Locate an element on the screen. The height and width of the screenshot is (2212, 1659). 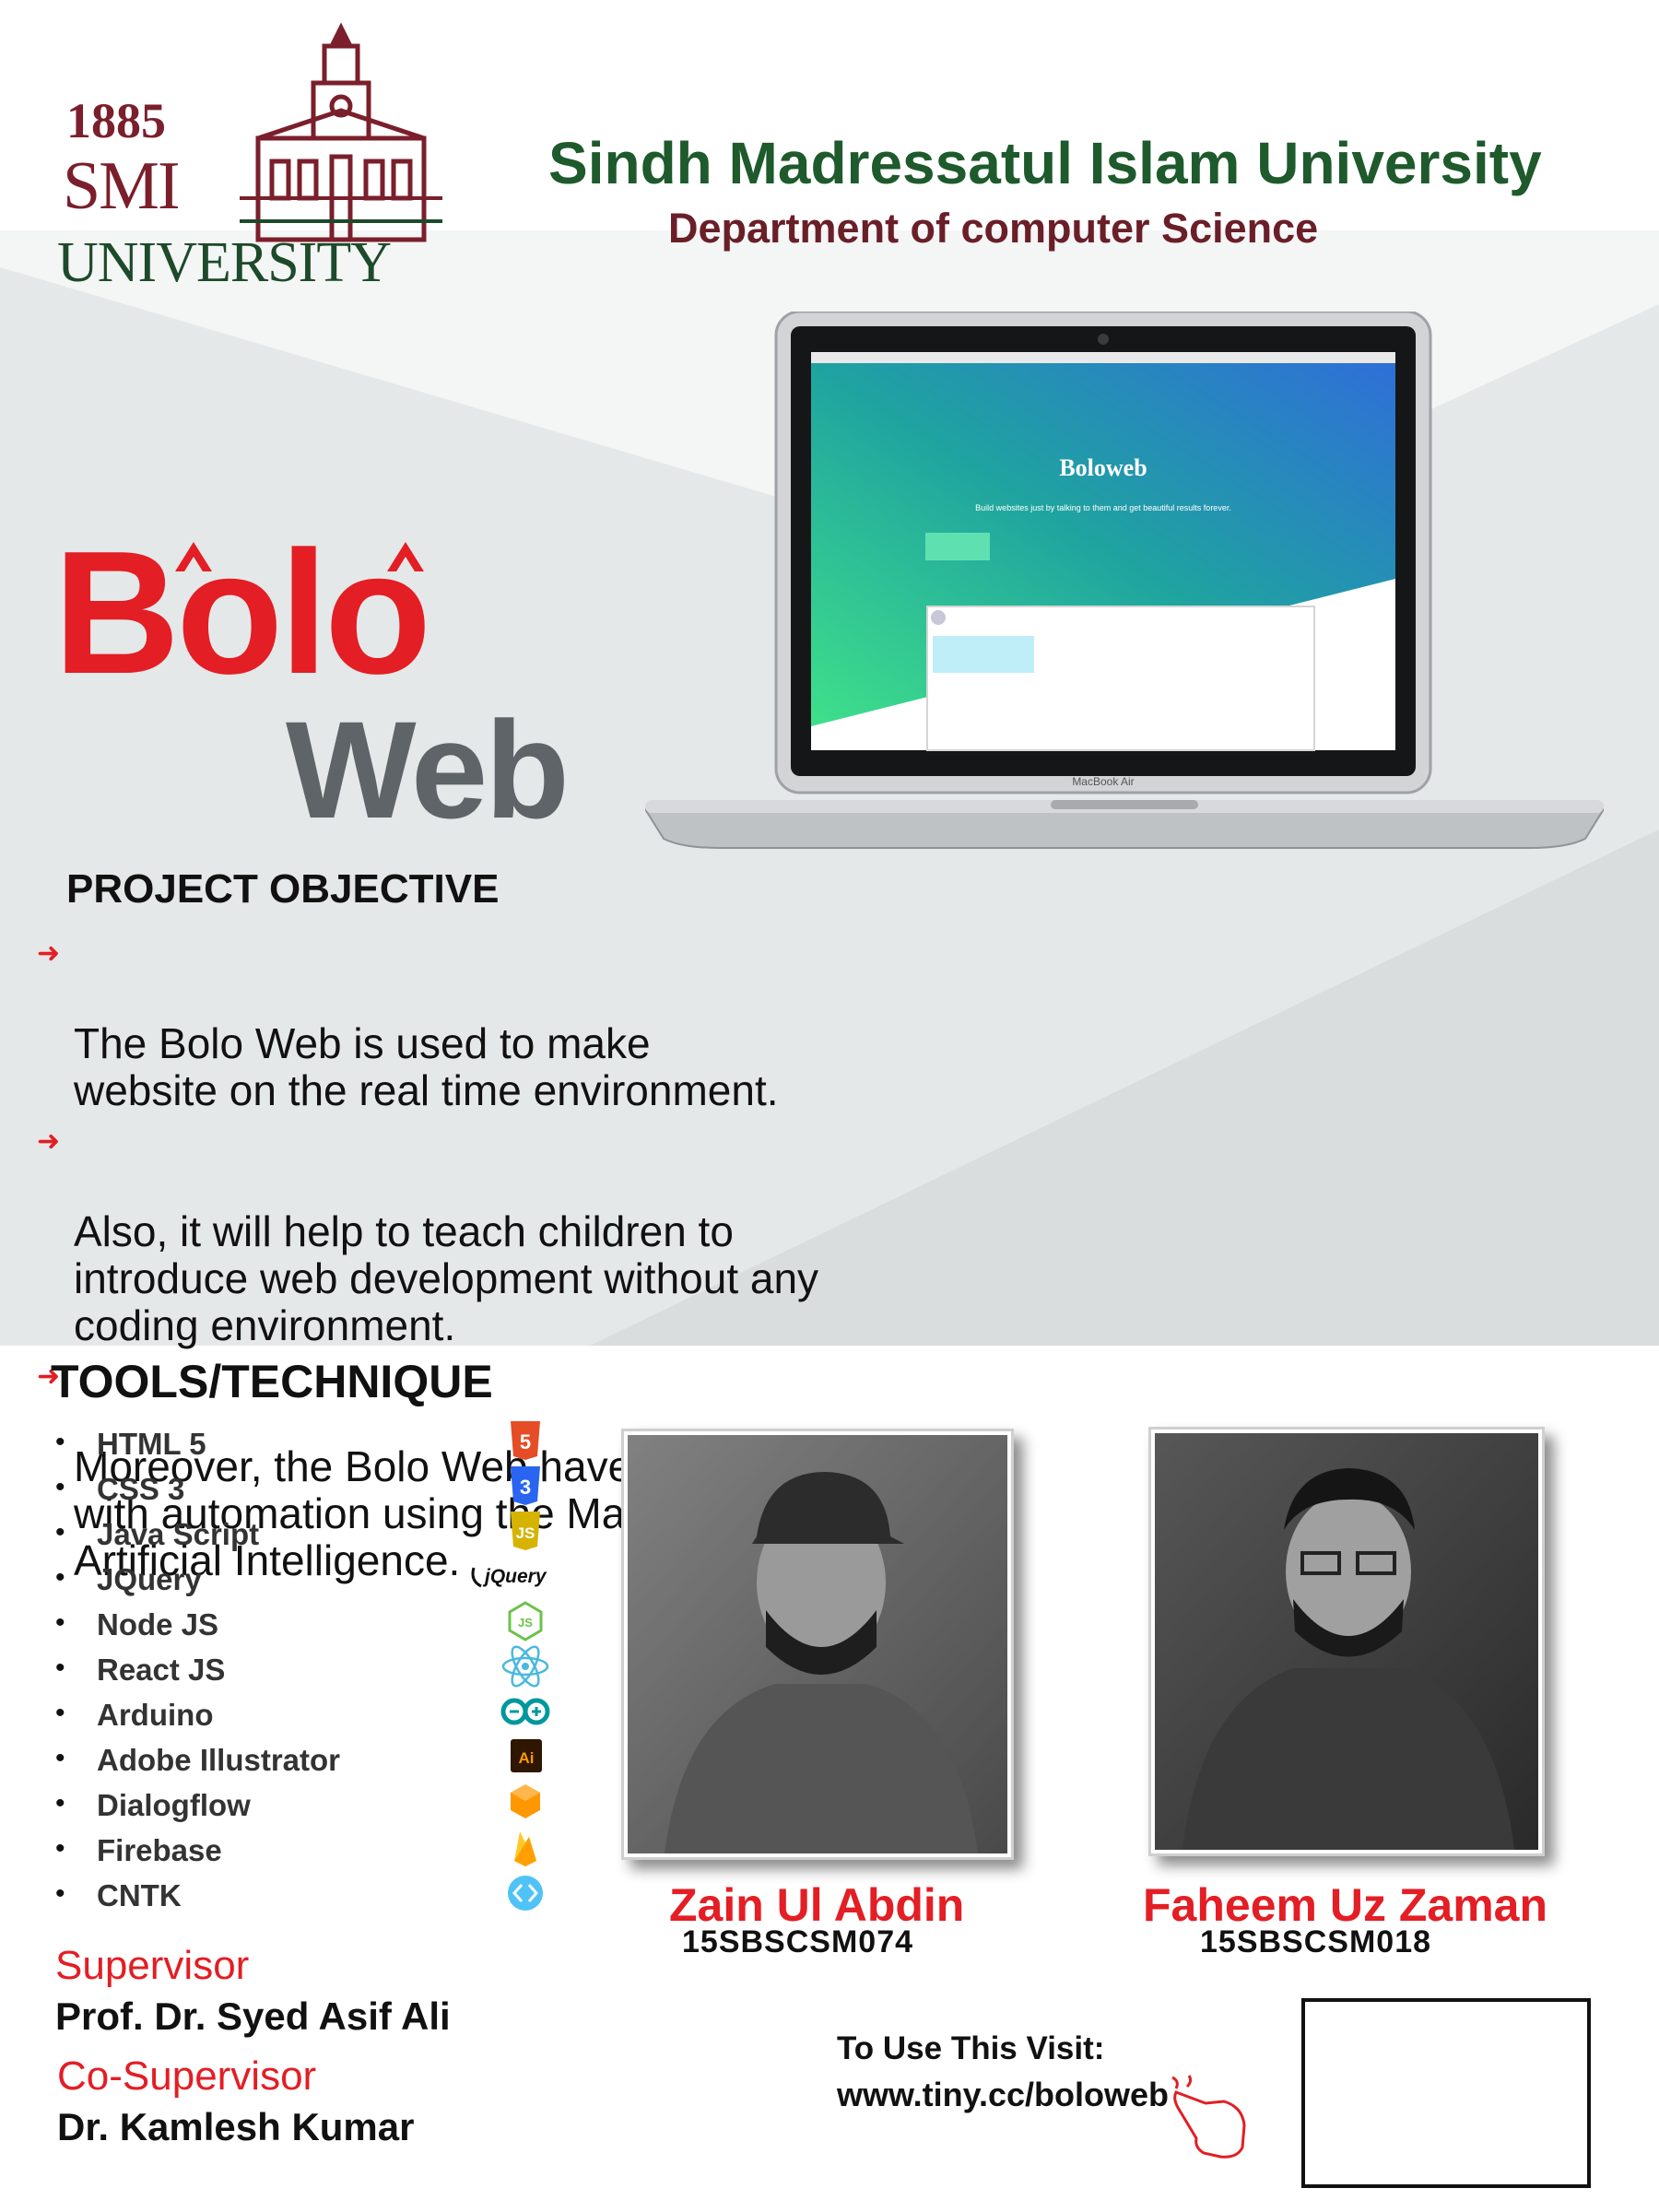
university-logo: 1885 SMI UNIVERSITY is located at coordinates (248, 156).